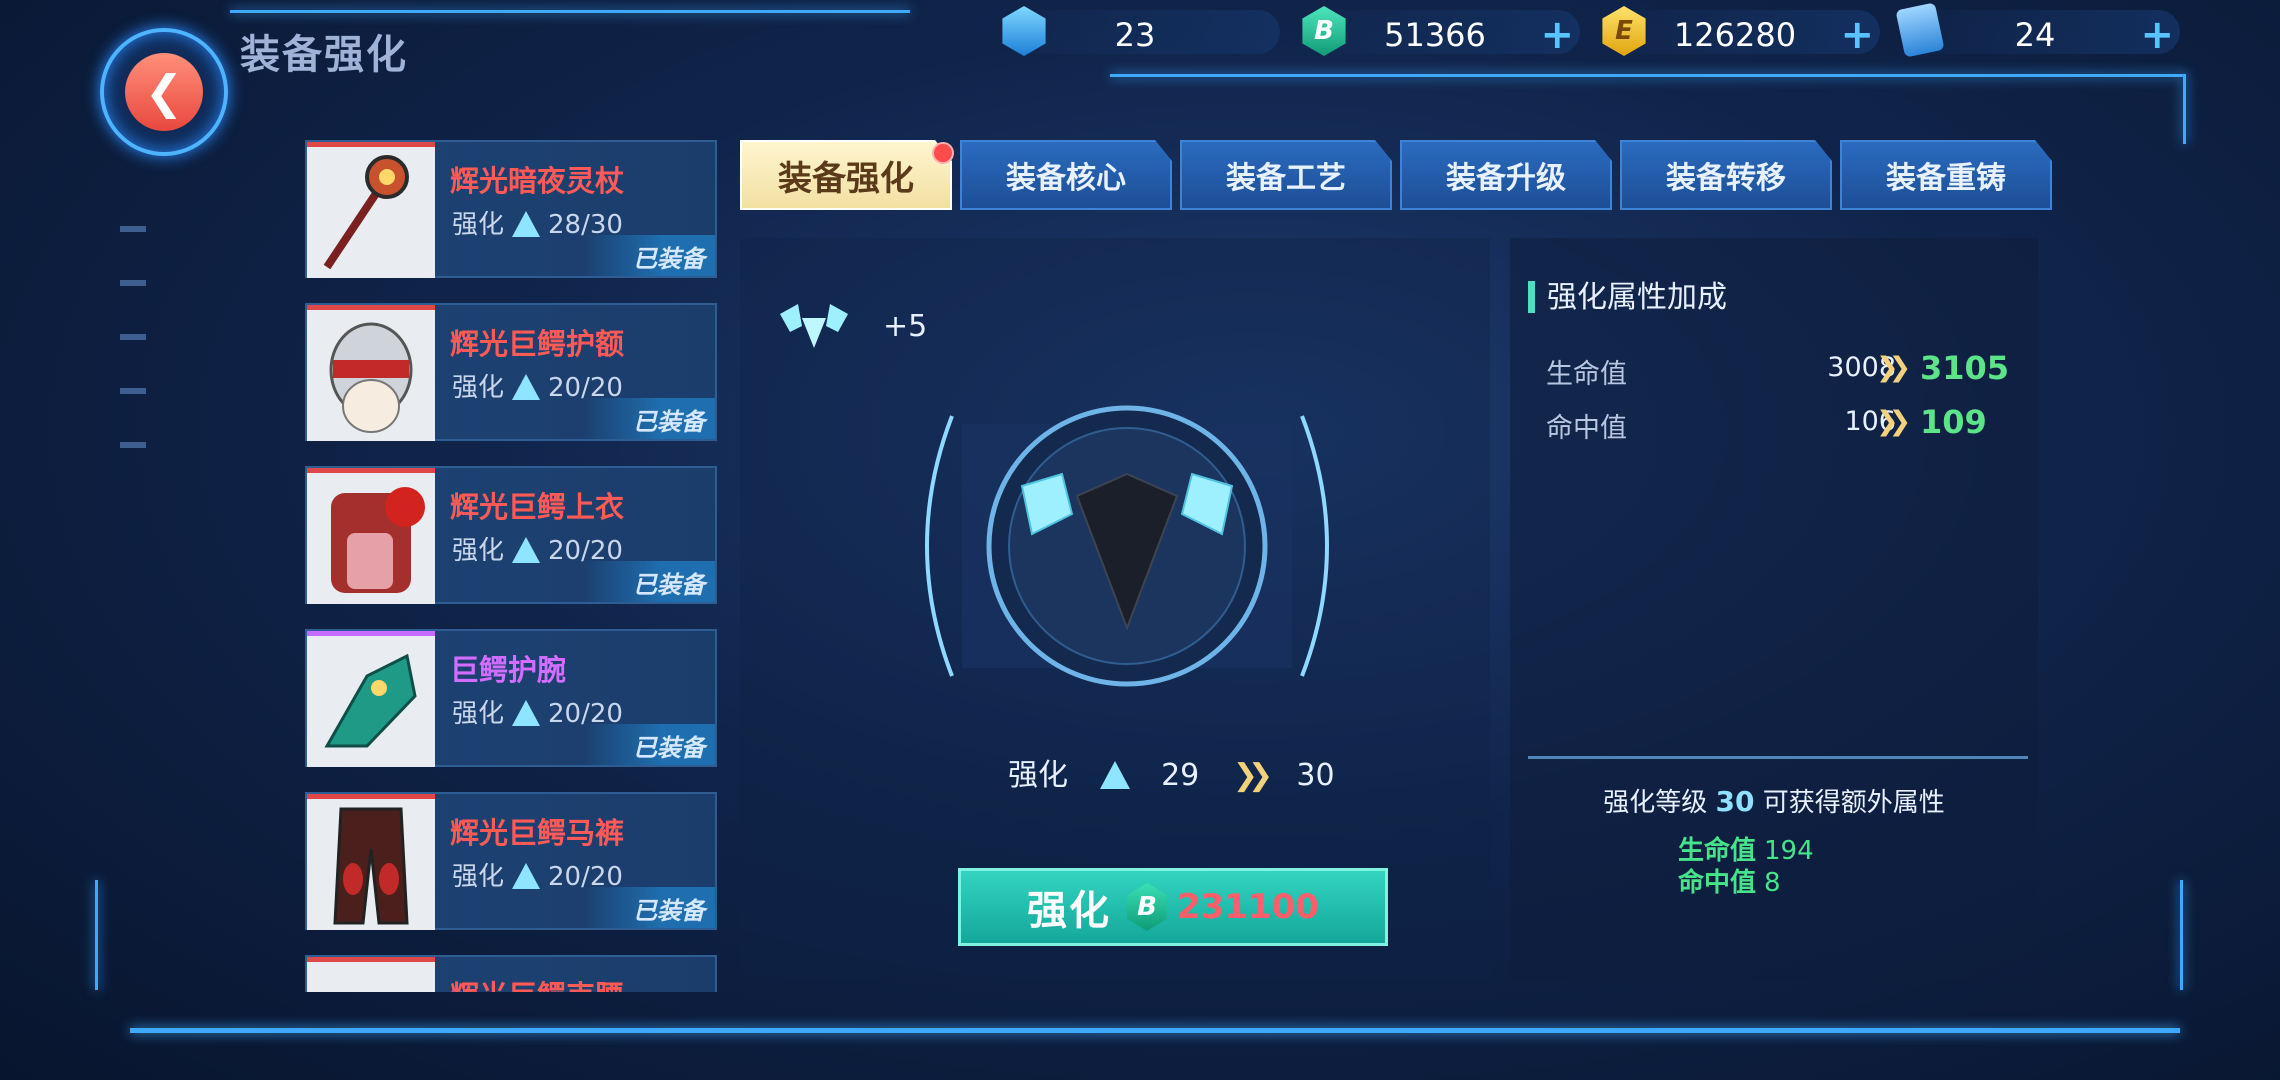 The height and width of the screenshot is (1080, 2280). I want to click on currency-b-coin: B 51366 +, so click(1441, 32).